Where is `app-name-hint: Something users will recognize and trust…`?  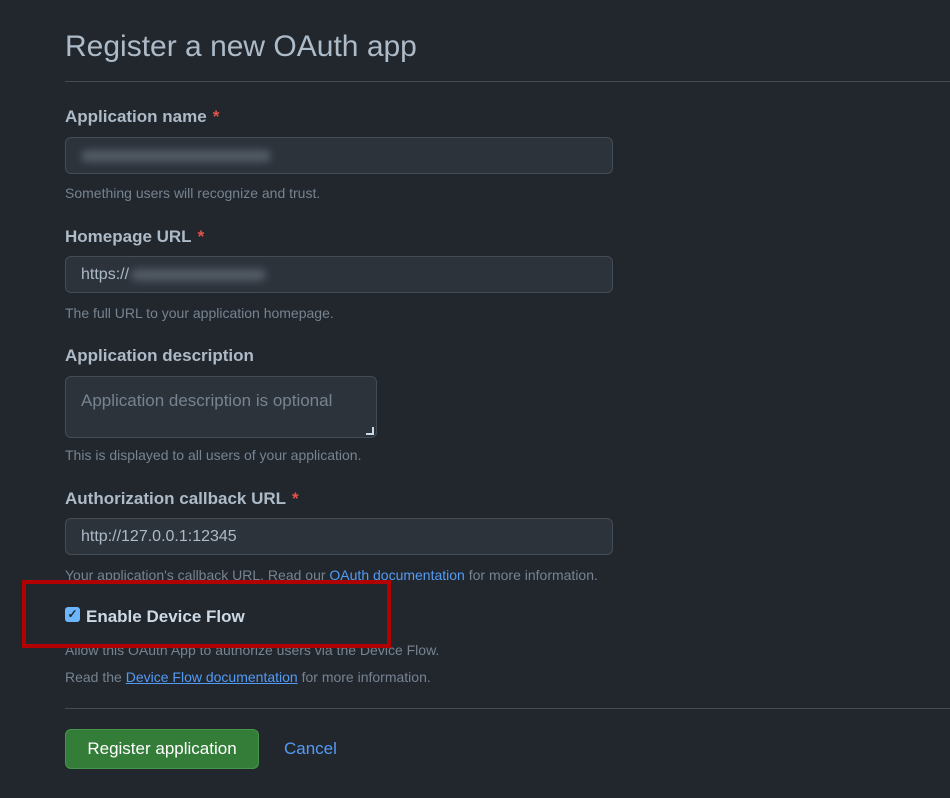 app-name-hint: Something users will recognize and trust… is located at coordinates (193, 193).